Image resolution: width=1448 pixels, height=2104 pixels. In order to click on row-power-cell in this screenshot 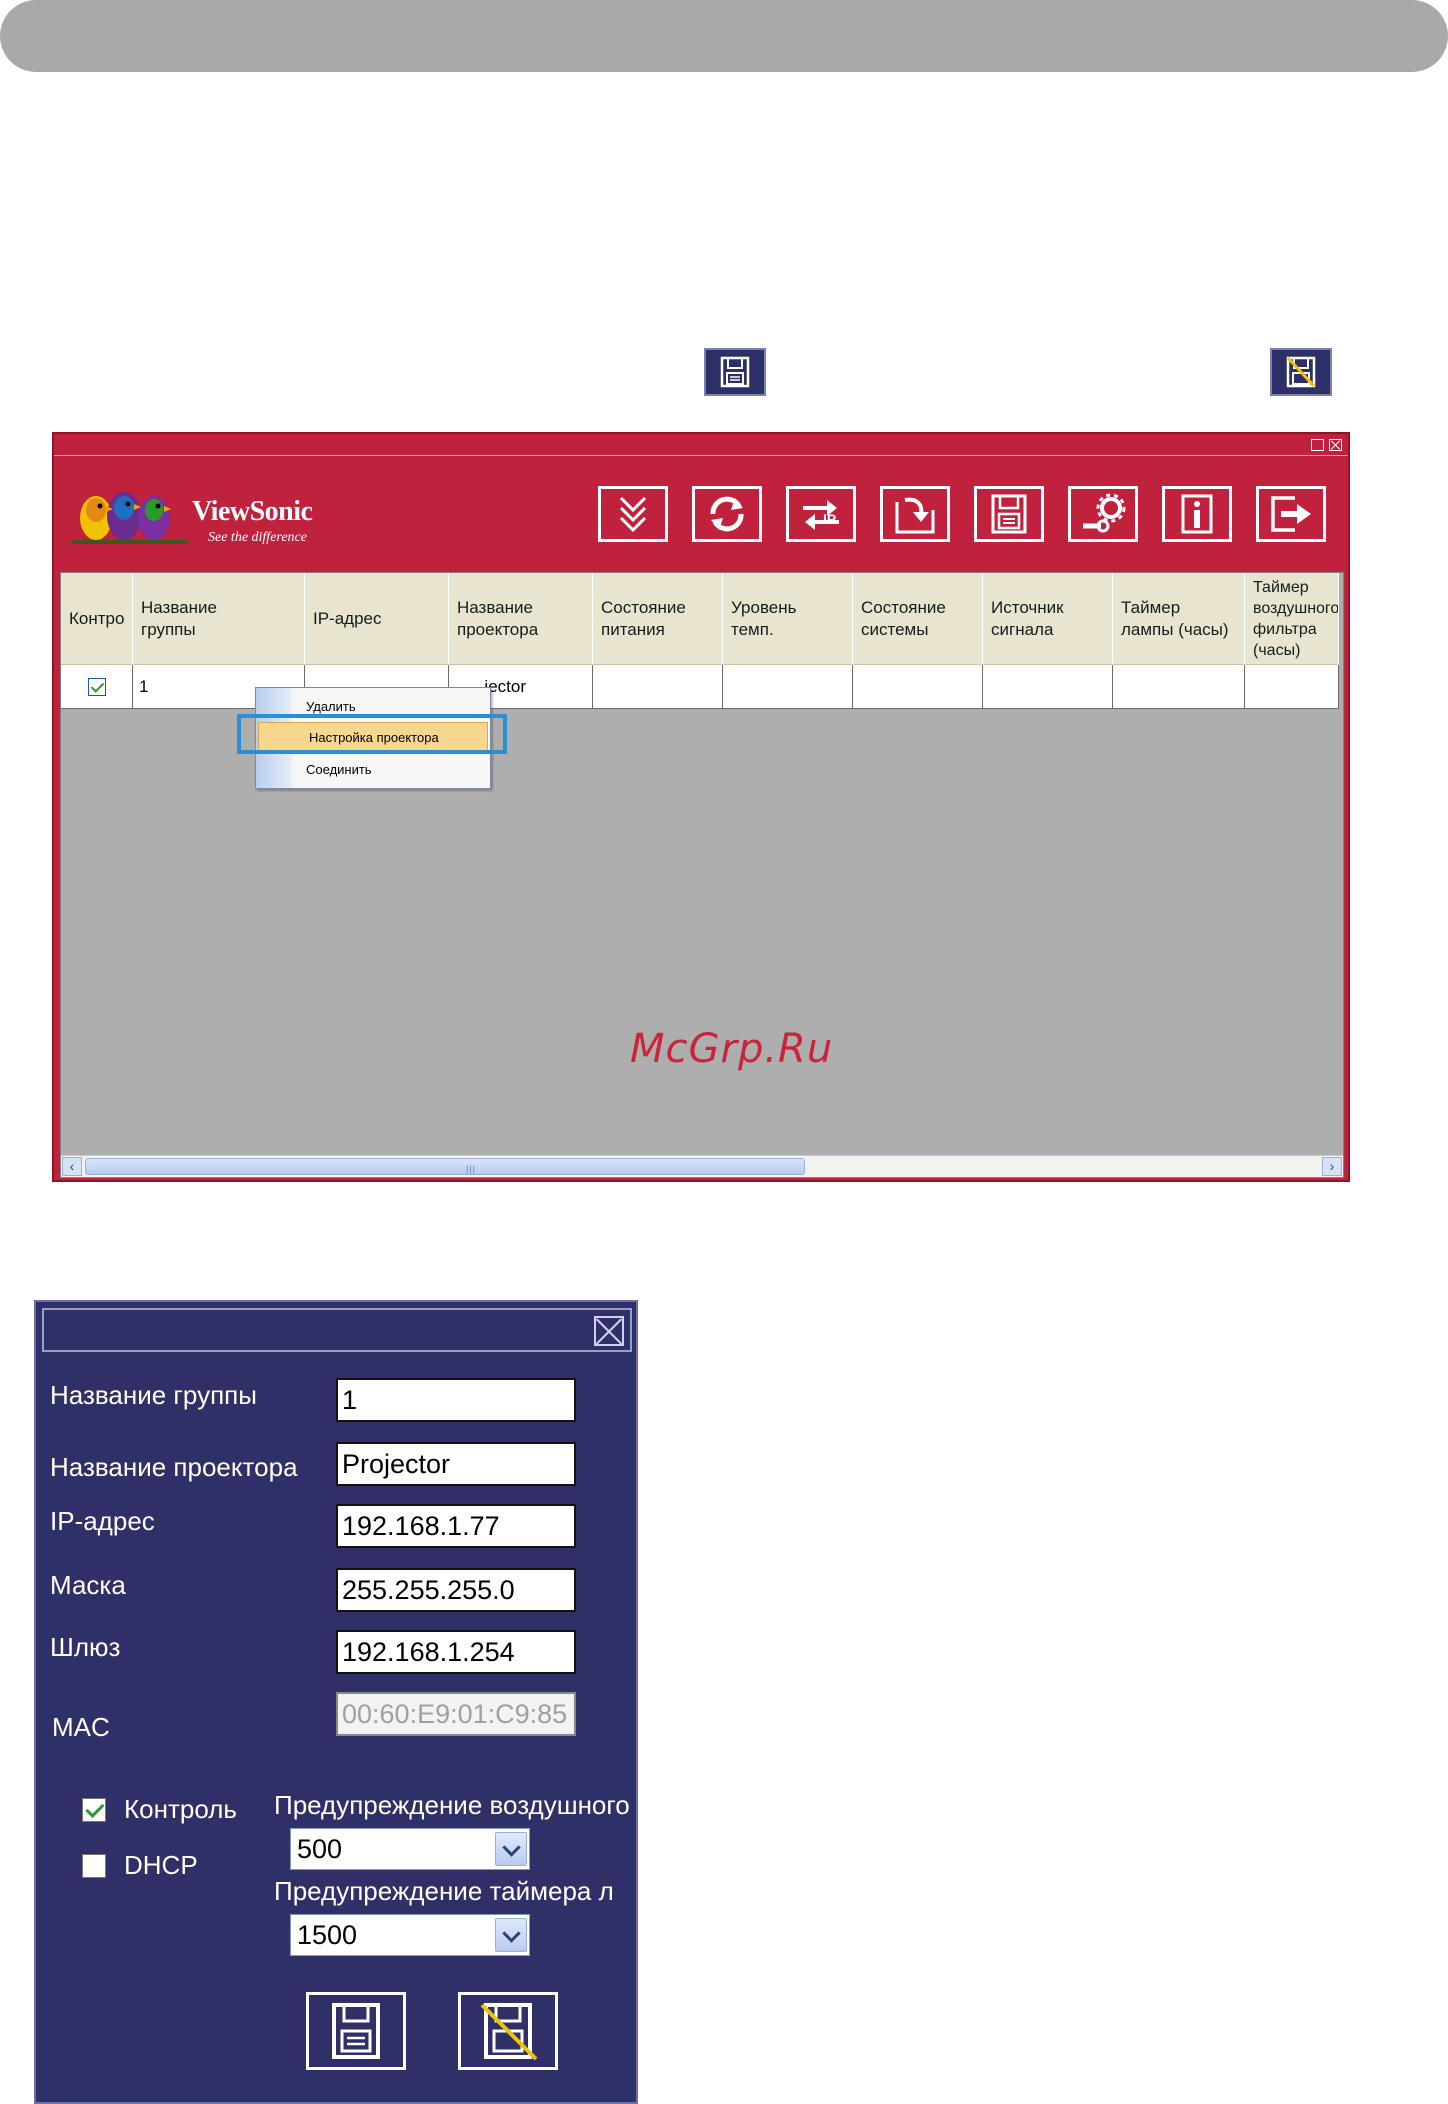, I will do `click(658, 687)`.